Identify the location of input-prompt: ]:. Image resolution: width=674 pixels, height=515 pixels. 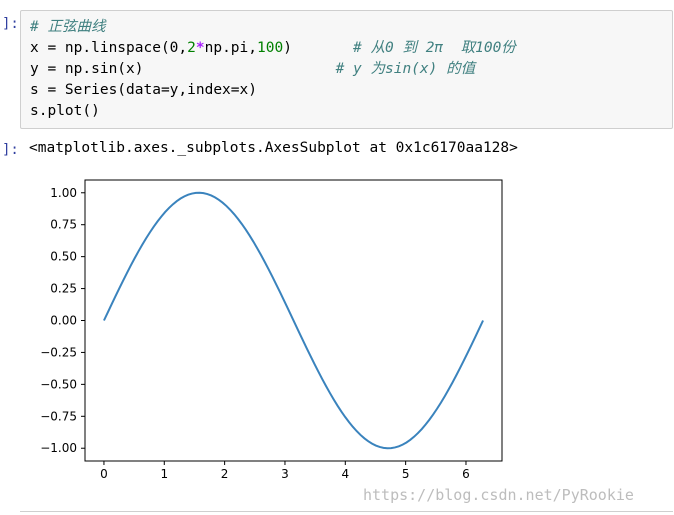
(10, 24).